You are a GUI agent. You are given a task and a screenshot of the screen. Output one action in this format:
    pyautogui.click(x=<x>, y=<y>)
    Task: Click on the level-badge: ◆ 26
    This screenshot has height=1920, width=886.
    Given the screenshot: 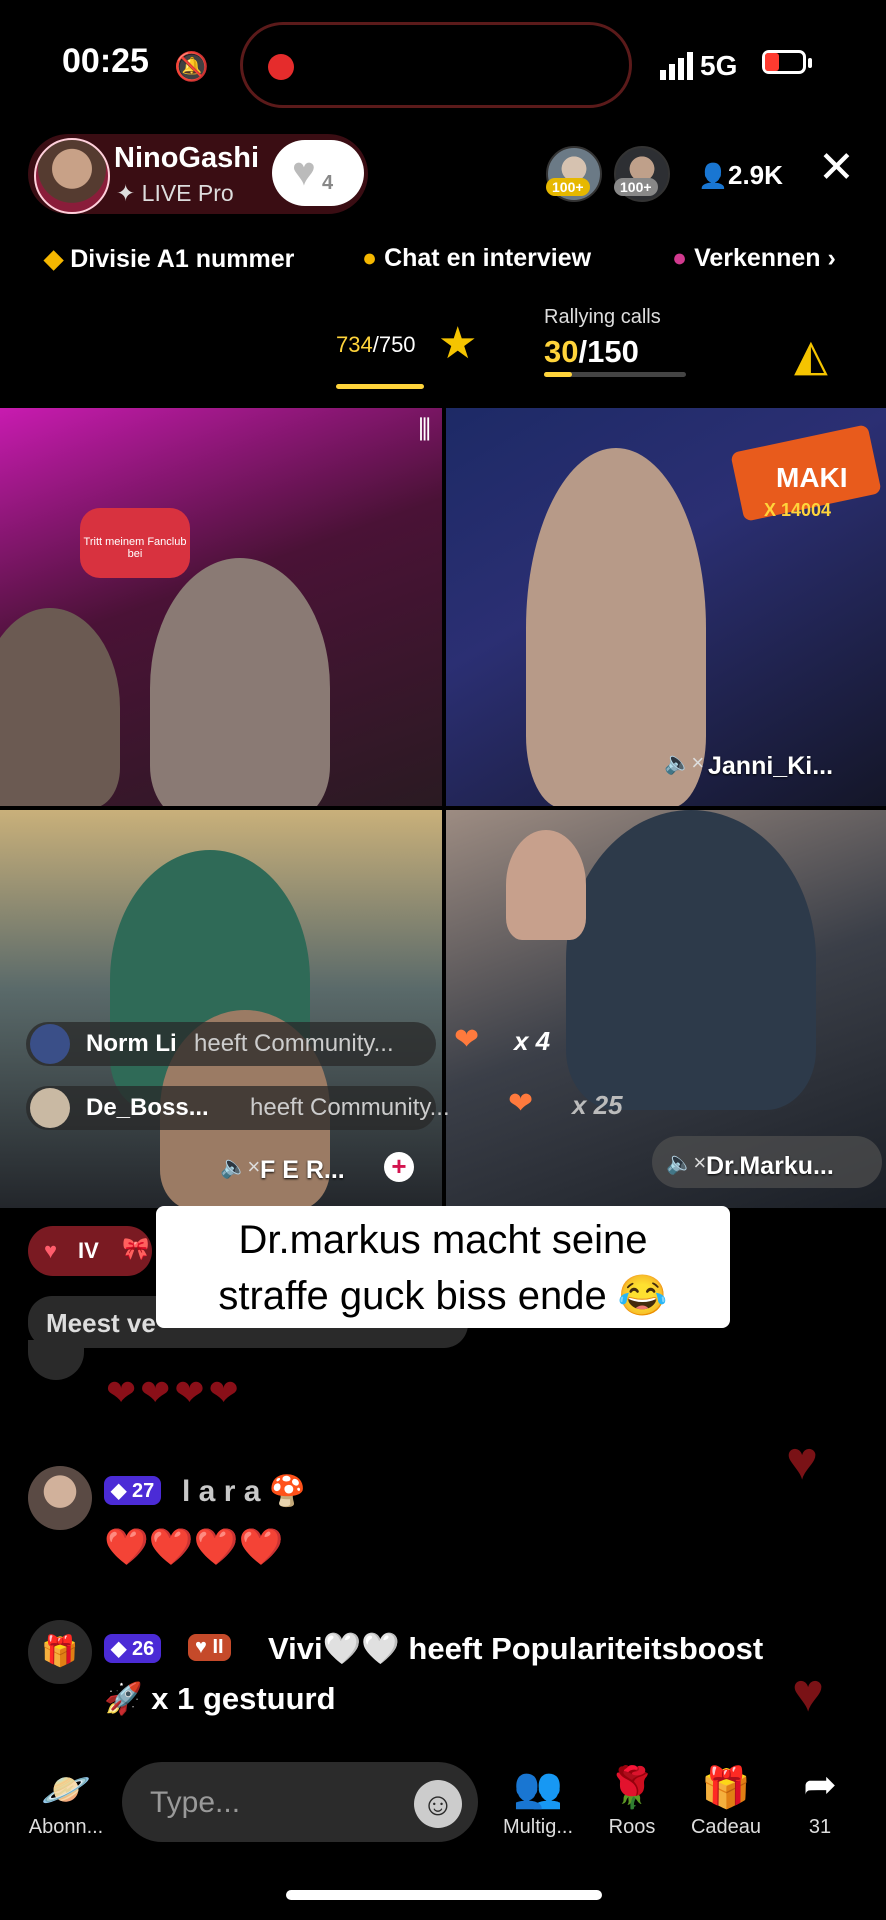 What is the action you would take?
    pyautogui.click(x=133, y=1648)
    